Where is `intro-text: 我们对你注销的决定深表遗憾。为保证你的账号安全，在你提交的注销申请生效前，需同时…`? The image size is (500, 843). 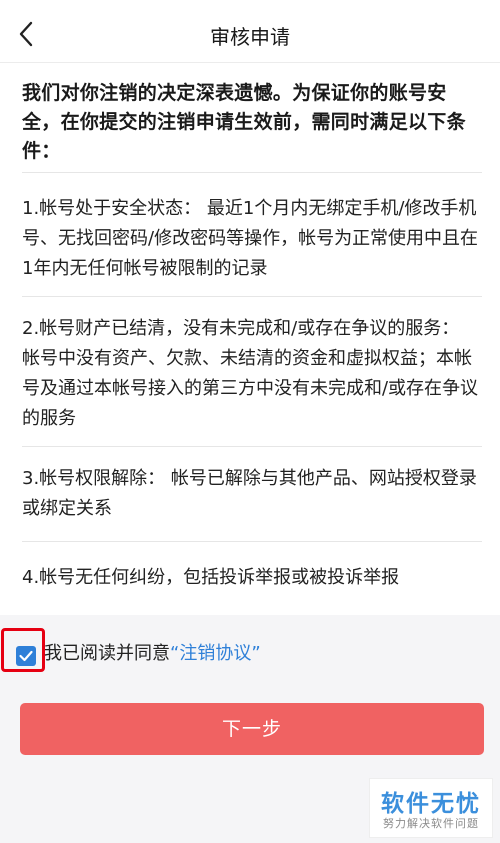
intro-text: 我们对你注销的决定深表遗憾。为保证你的账号安全，在你提交的注销申请生效前，需同时… is located at coordinates (244, 122).